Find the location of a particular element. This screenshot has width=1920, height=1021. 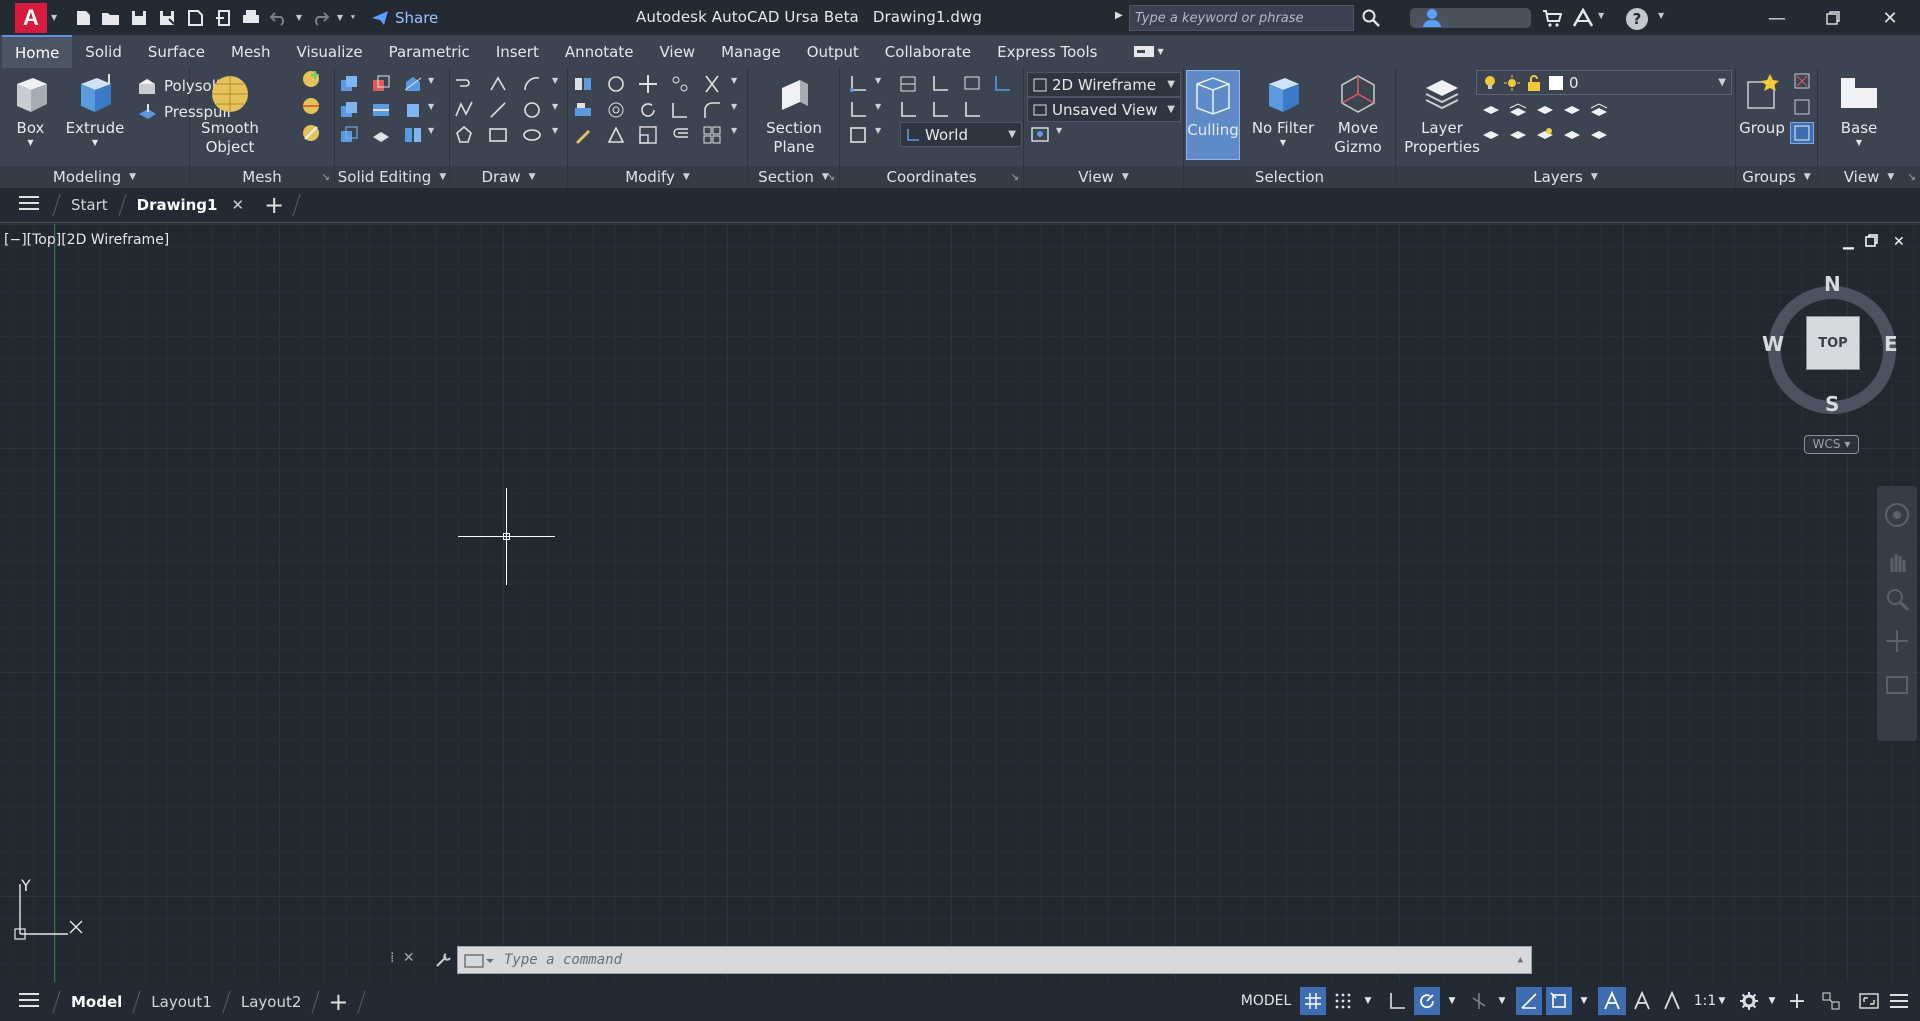

union-icon is located at coordinates (349, 84).